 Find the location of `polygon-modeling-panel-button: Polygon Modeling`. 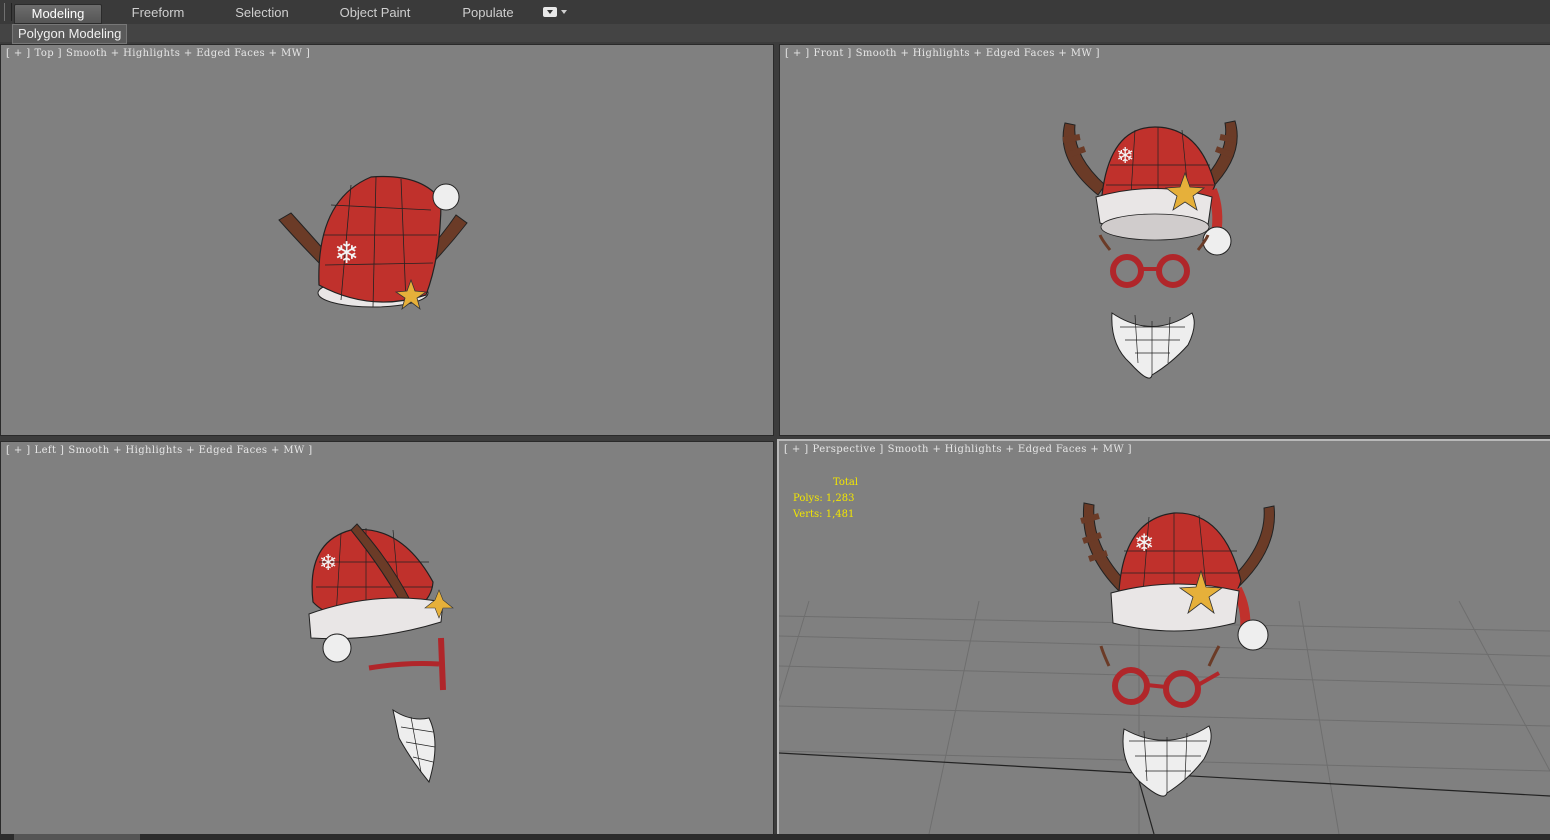

polygon-modeling-panel-button: Polygon Modeling is located at coordinates (70, 34).